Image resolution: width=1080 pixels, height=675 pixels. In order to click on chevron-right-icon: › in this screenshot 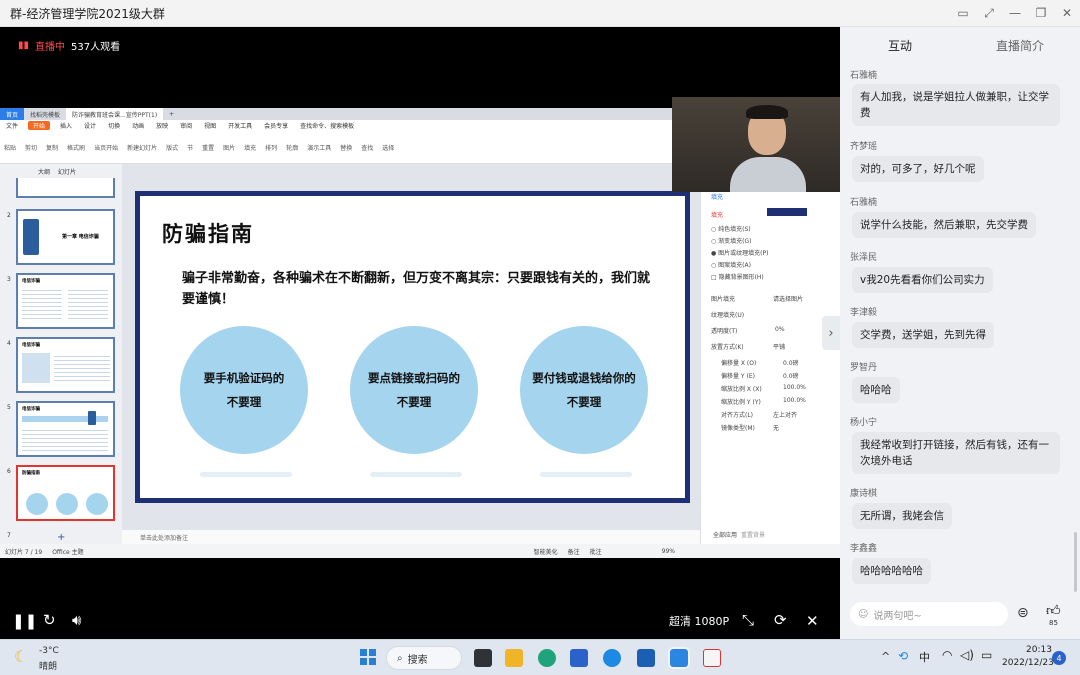, I will do `click(831, 333)`.